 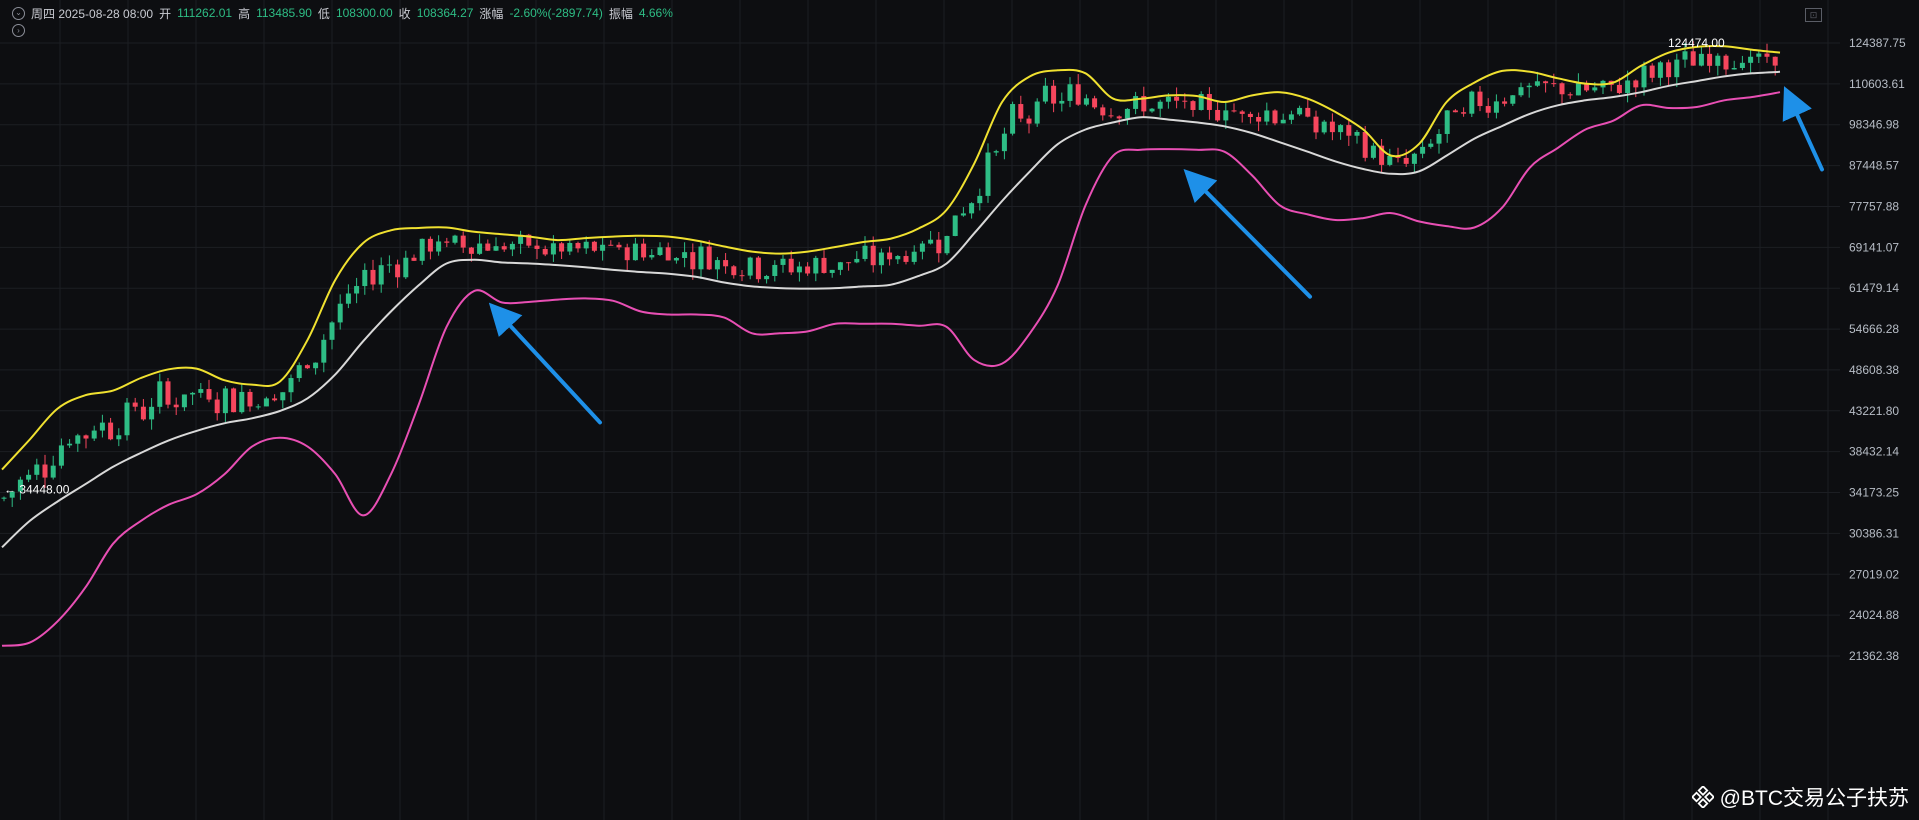 I want to click on chevron-down-icon: ⌄, so click(x=18, y=13).